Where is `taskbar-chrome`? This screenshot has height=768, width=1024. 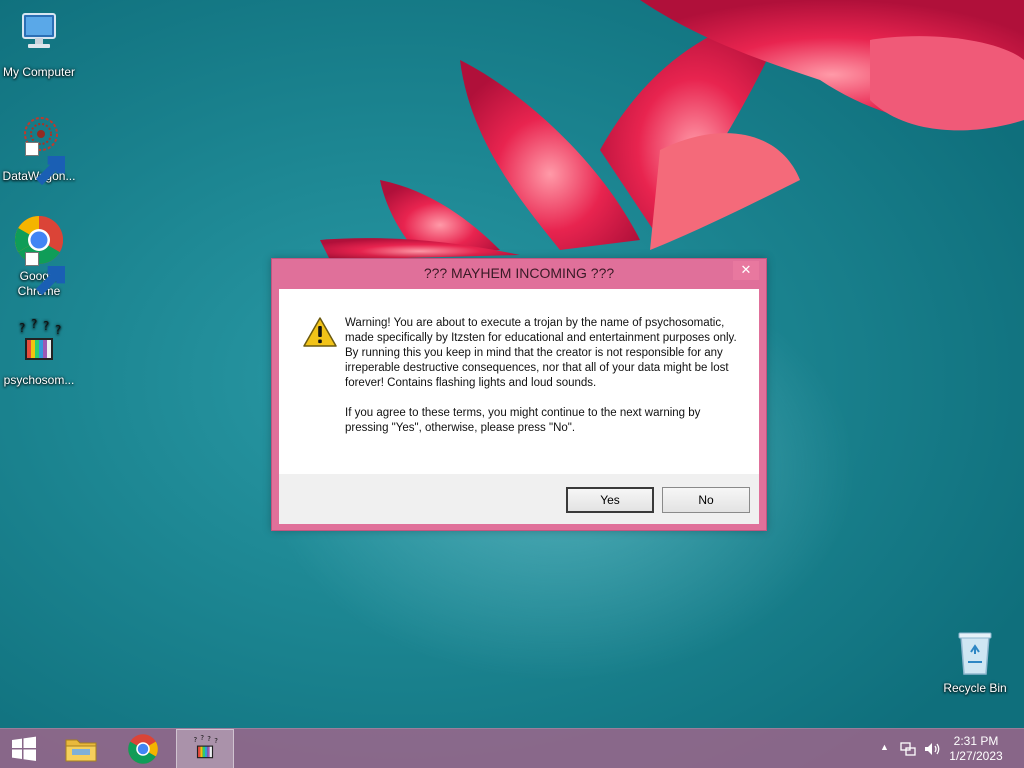
taskbar-chrome is located at coordinates (143, 748).